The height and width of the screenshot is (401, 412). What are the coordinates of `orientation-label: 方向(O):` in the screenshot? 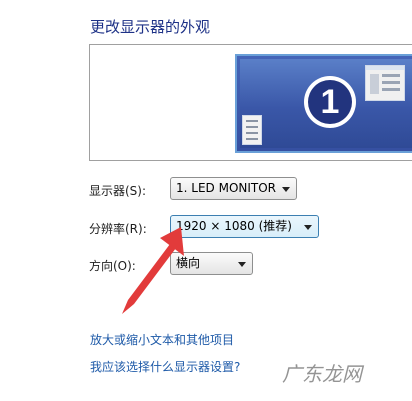 It's located at (112, 266).